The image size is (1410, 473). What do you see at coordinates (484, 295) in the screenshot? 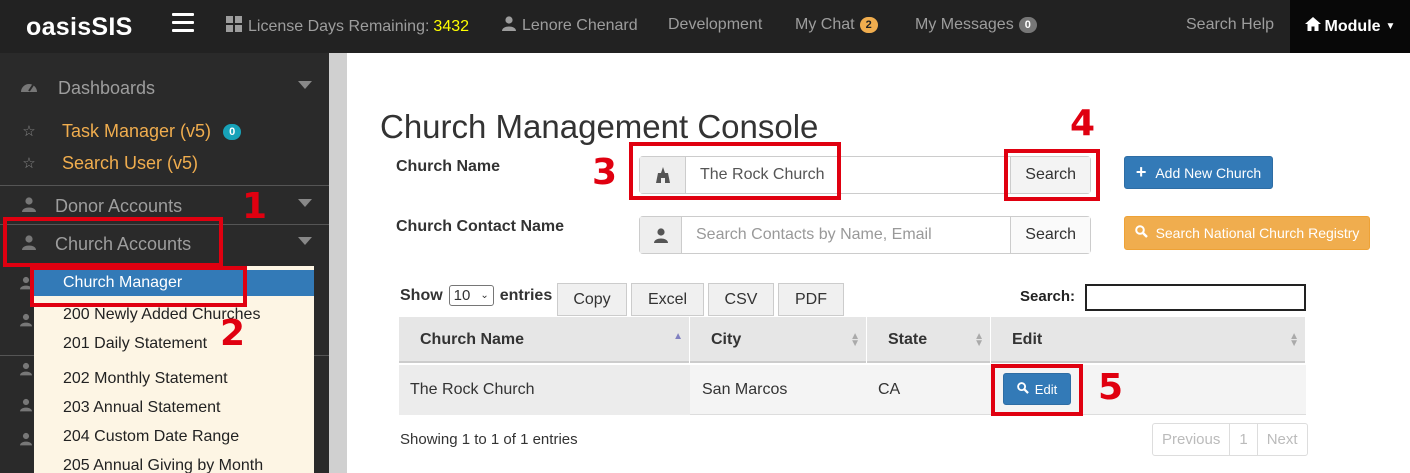
I see `chevron-down-icon: ⌄` at bounding box center [484, 295].